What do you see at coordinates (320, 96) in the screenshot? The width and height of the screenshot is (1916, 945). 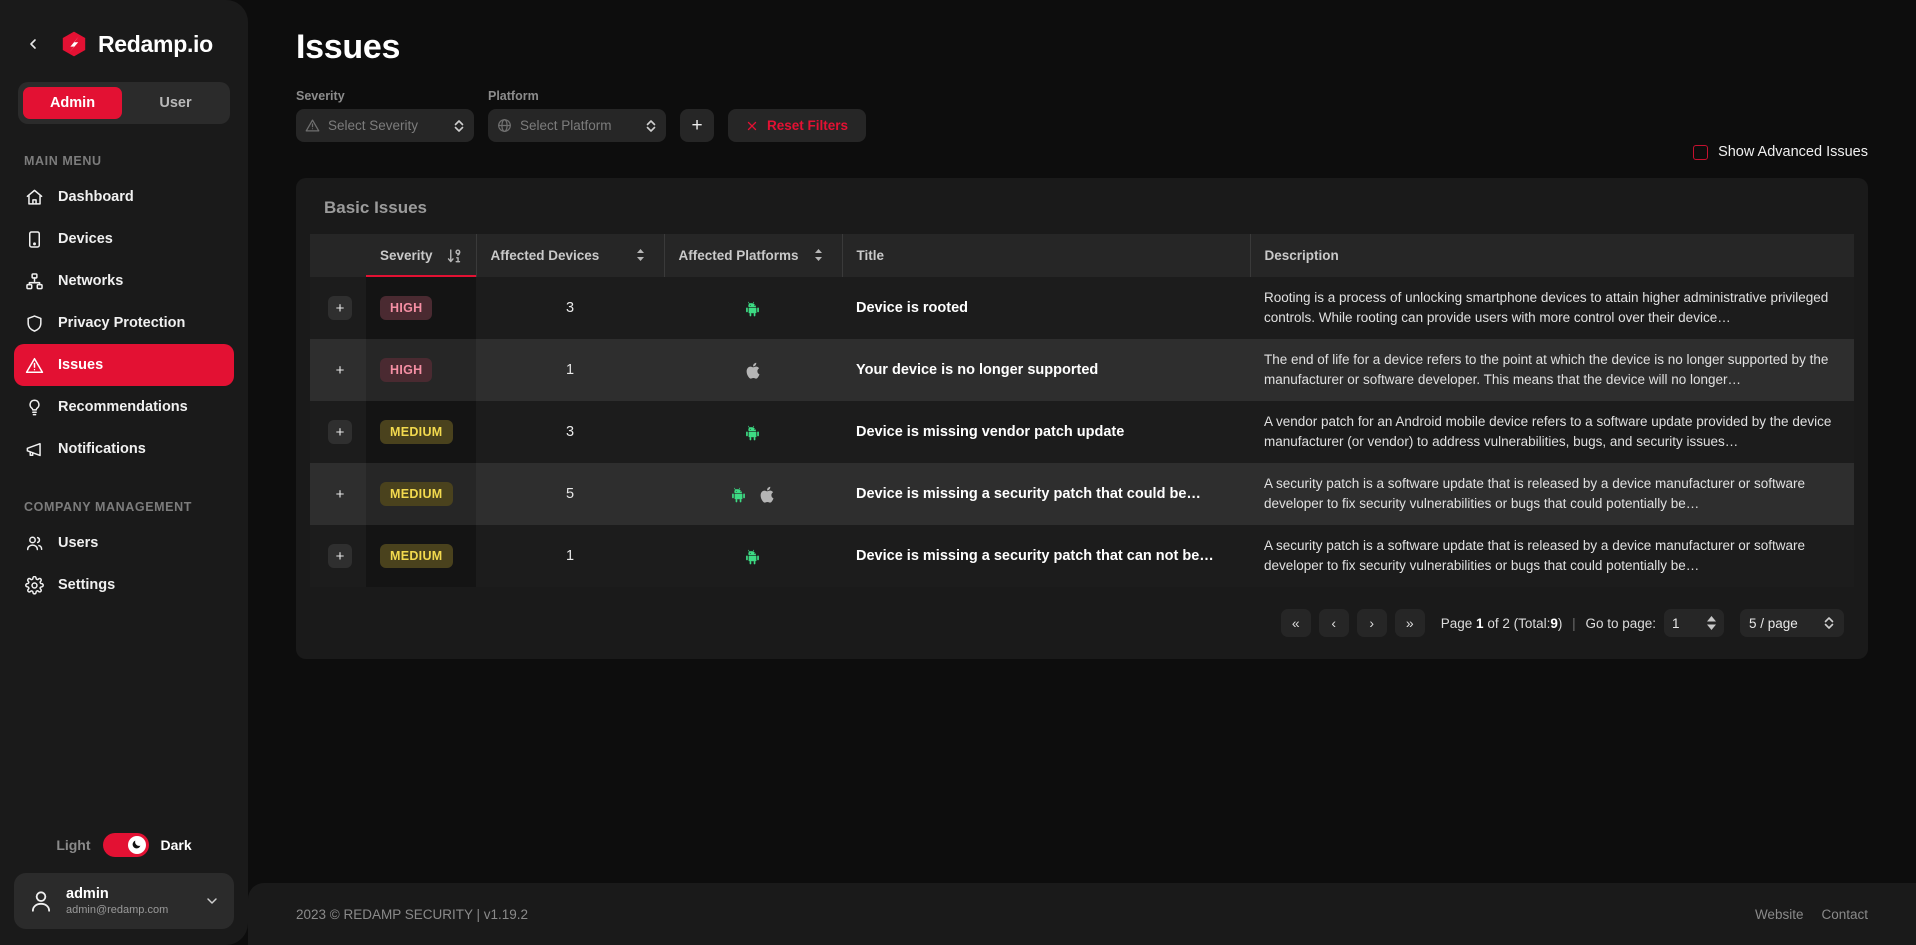 I see `severity-filter-label: Severity` at bounding box center [320, 96].